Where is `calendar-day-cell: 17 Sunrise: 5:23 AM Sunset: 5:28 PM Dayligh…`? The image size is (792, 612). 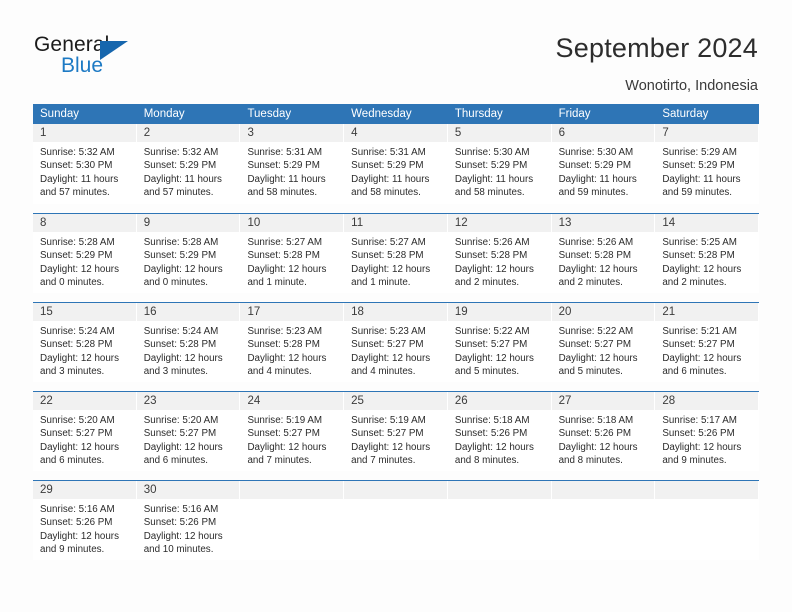 calendar-day-cell: 17 Sunrise: 5:23 AM Sunset: 5:28 PM Dayligh… is located at coordinates (292, 342).